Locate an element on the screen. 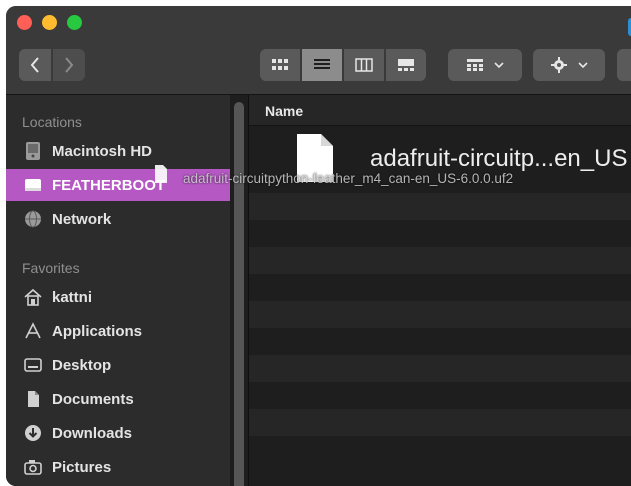  navigation-buttons is located at coordinates (52, 65).